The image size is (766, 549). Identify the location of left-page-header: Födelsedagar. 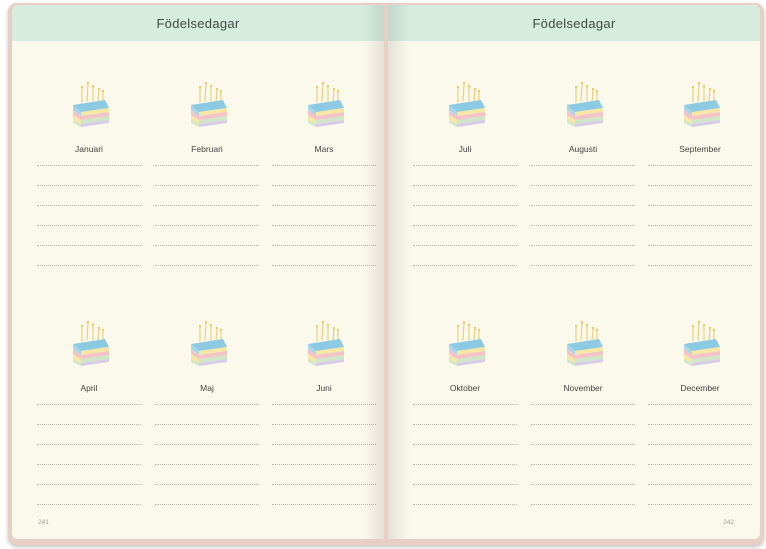
(198, 23).